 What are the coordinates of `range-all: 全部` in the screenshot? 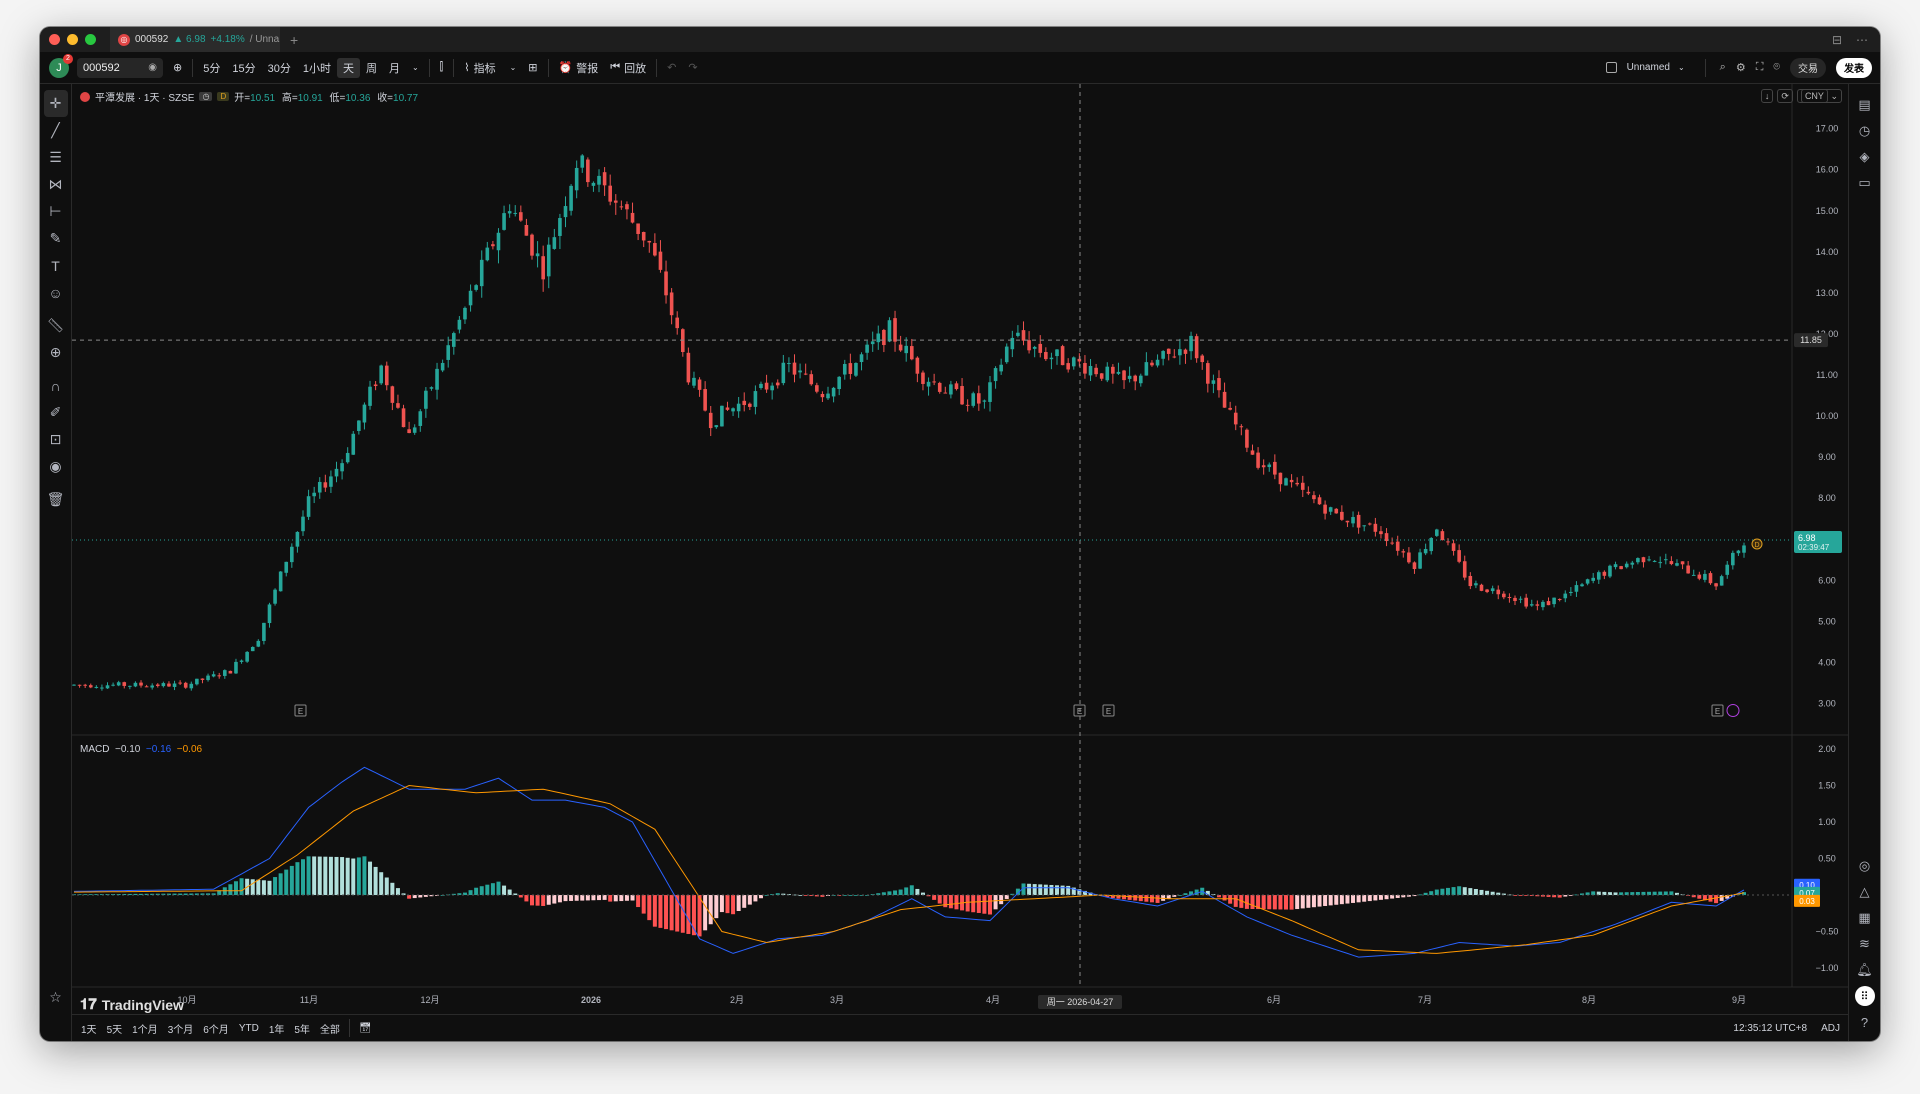 It's located at (330, 1028).